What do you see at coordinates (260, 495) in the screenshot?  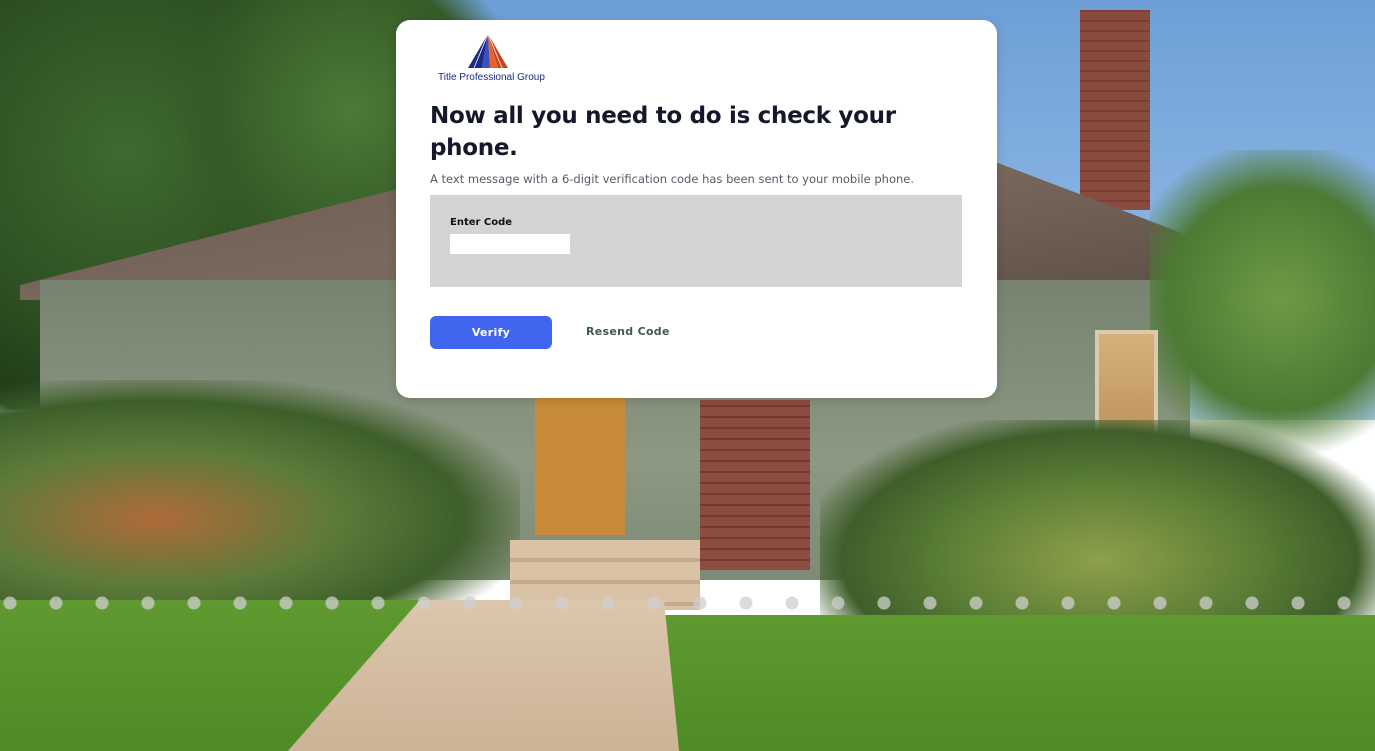 I see `shrubs-left` at bounding box center [260, 495].